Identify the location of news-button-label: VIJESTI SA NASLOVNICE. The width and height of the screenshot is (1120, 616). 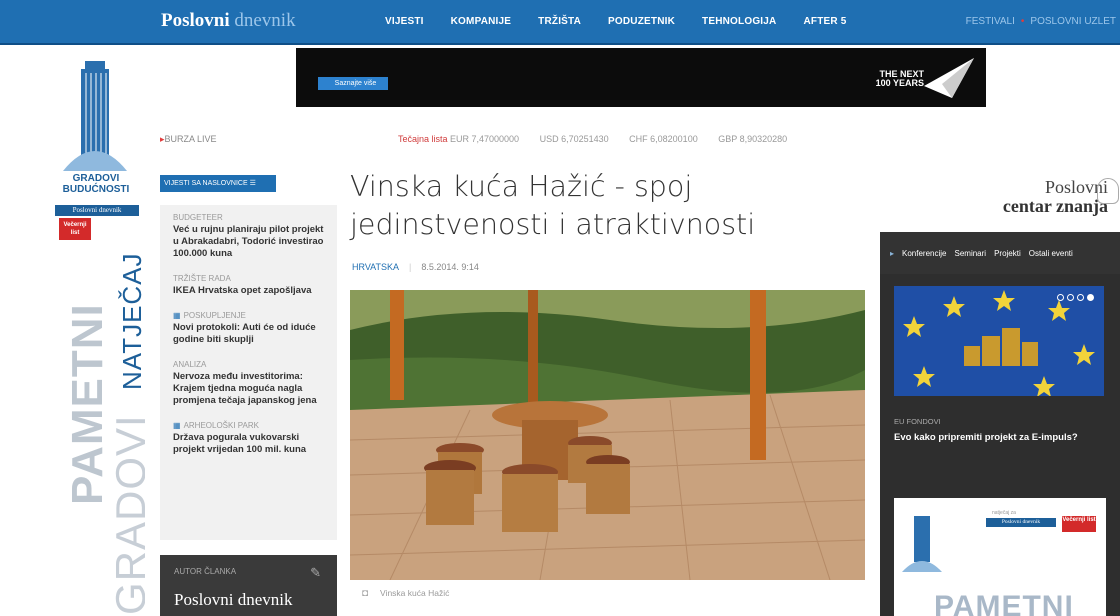
(206, 183).